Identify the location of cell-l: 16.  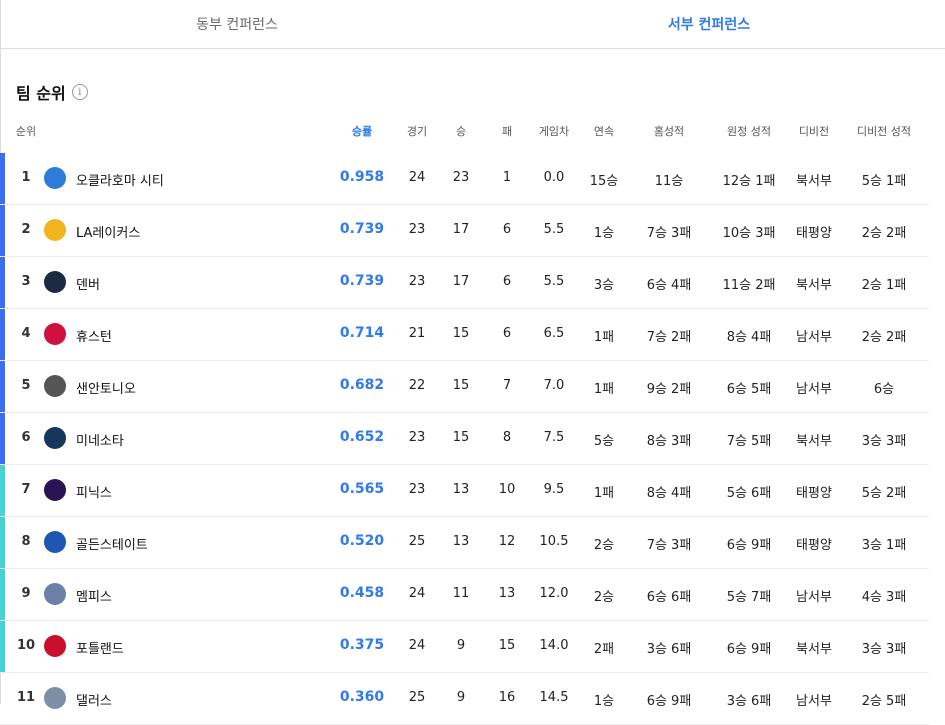
(507, 697).